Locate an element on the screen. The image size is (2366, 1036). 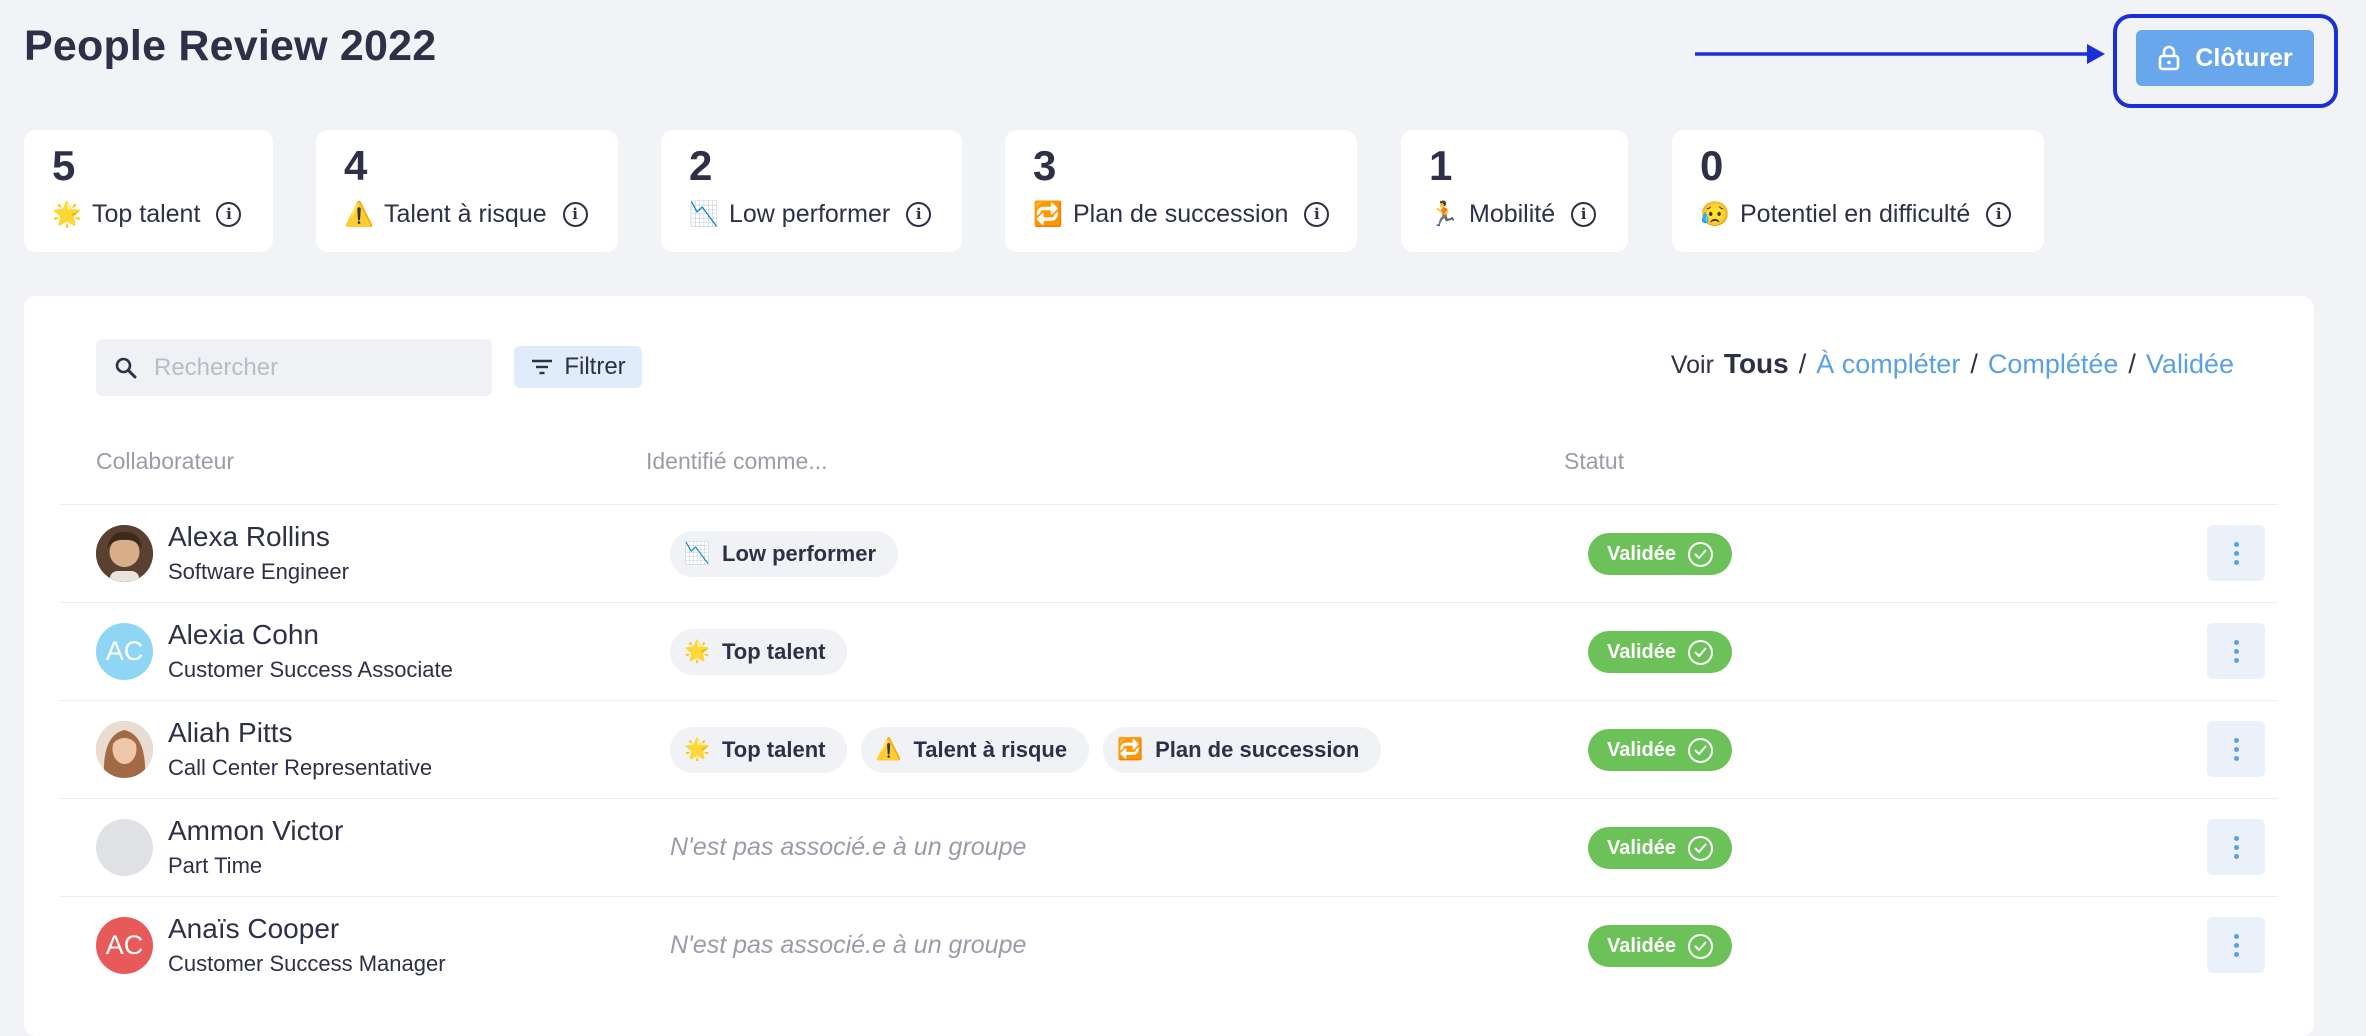
collaborator-role: Part Time is located at coordinates (215, 865).